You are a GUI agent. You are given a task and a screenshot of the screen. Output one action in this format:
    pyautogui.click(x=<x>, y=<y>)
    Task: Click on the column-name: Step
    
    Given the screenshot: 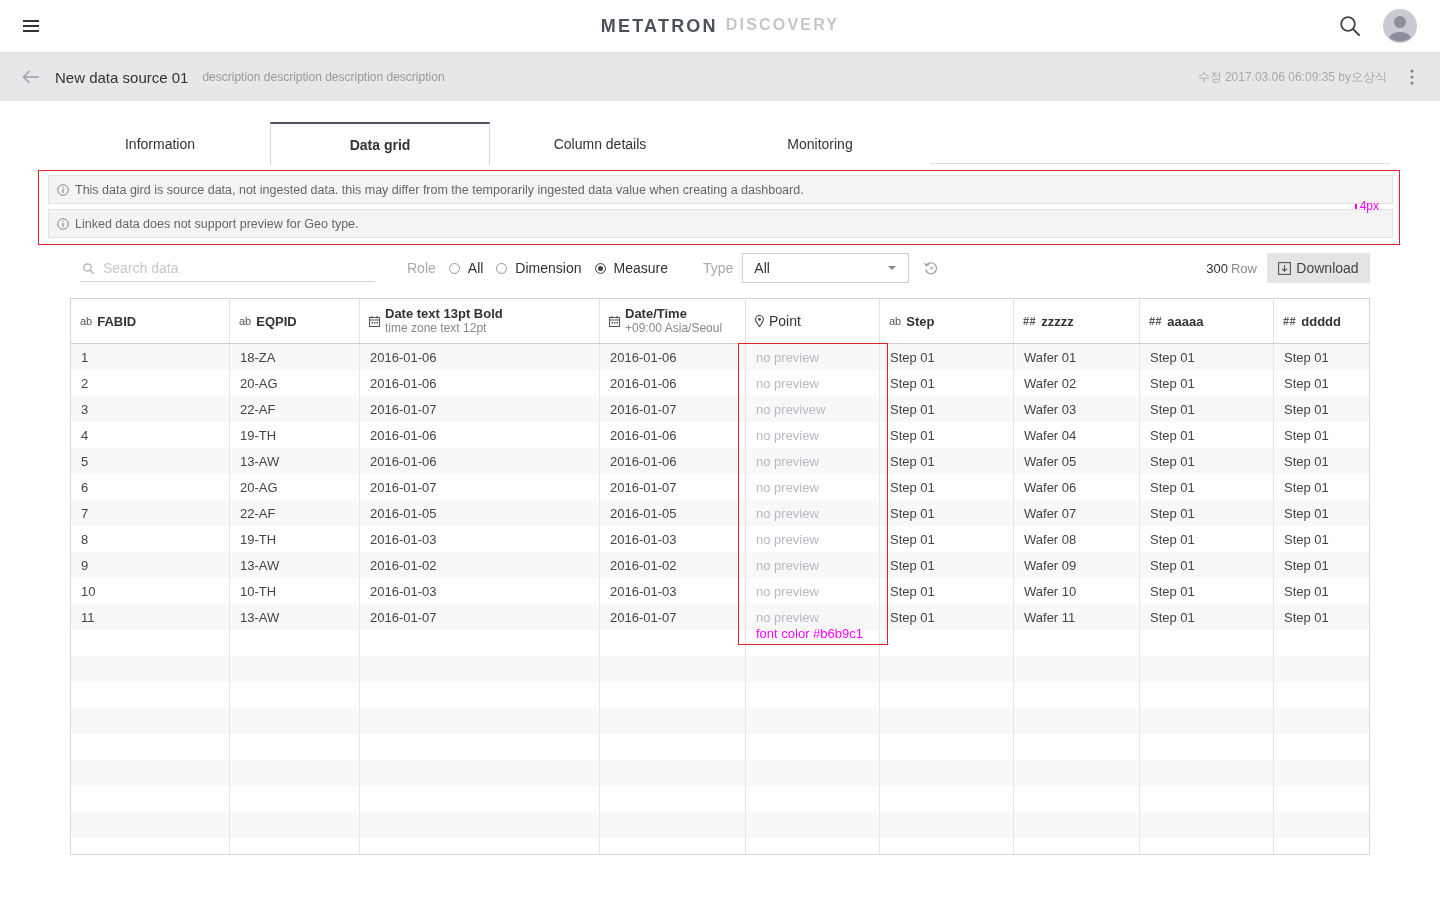 What is the action you would take?
    pyautogui.click(x=920, y=321)
    